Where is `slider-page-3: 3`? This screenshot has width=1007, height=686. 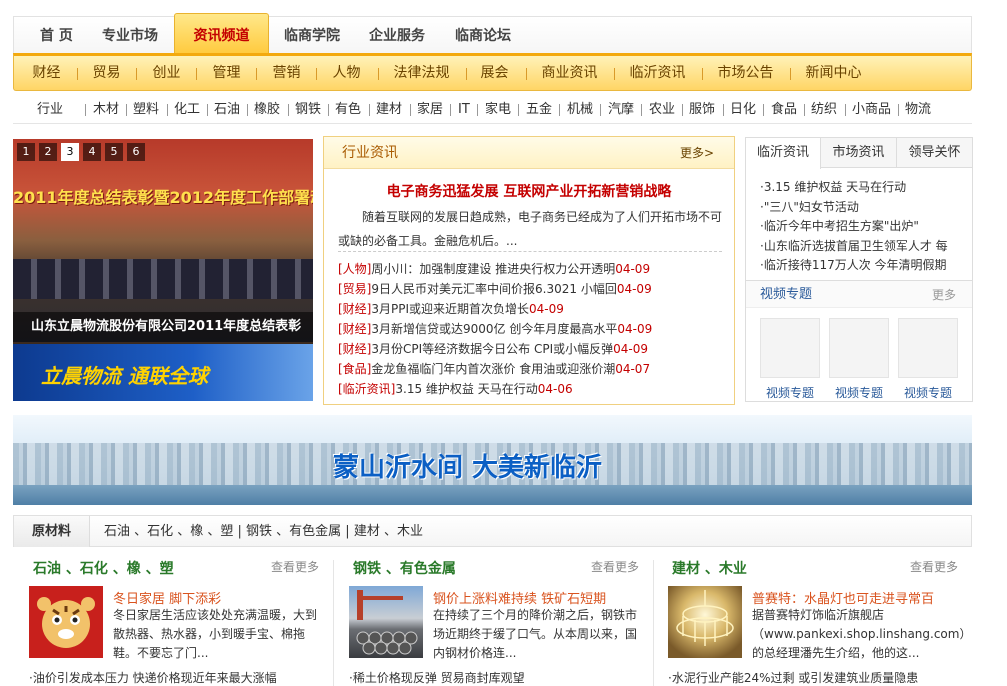 slider-page-3: 3 is located at coordinates (70, 152).